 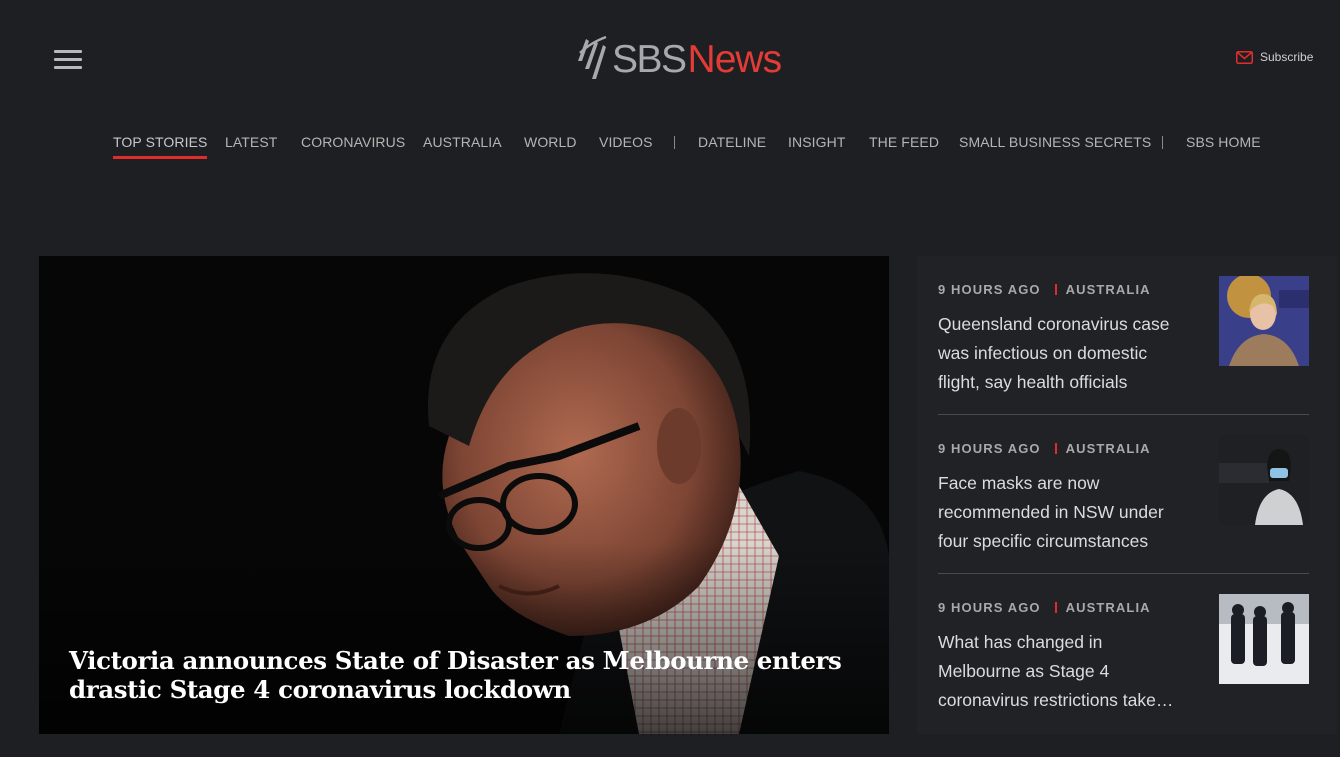 What do you see at coordinates (1287, 57) in the screenshot?
I see `subscribe-label: Subscribe` at bounding box center [1287, 57].